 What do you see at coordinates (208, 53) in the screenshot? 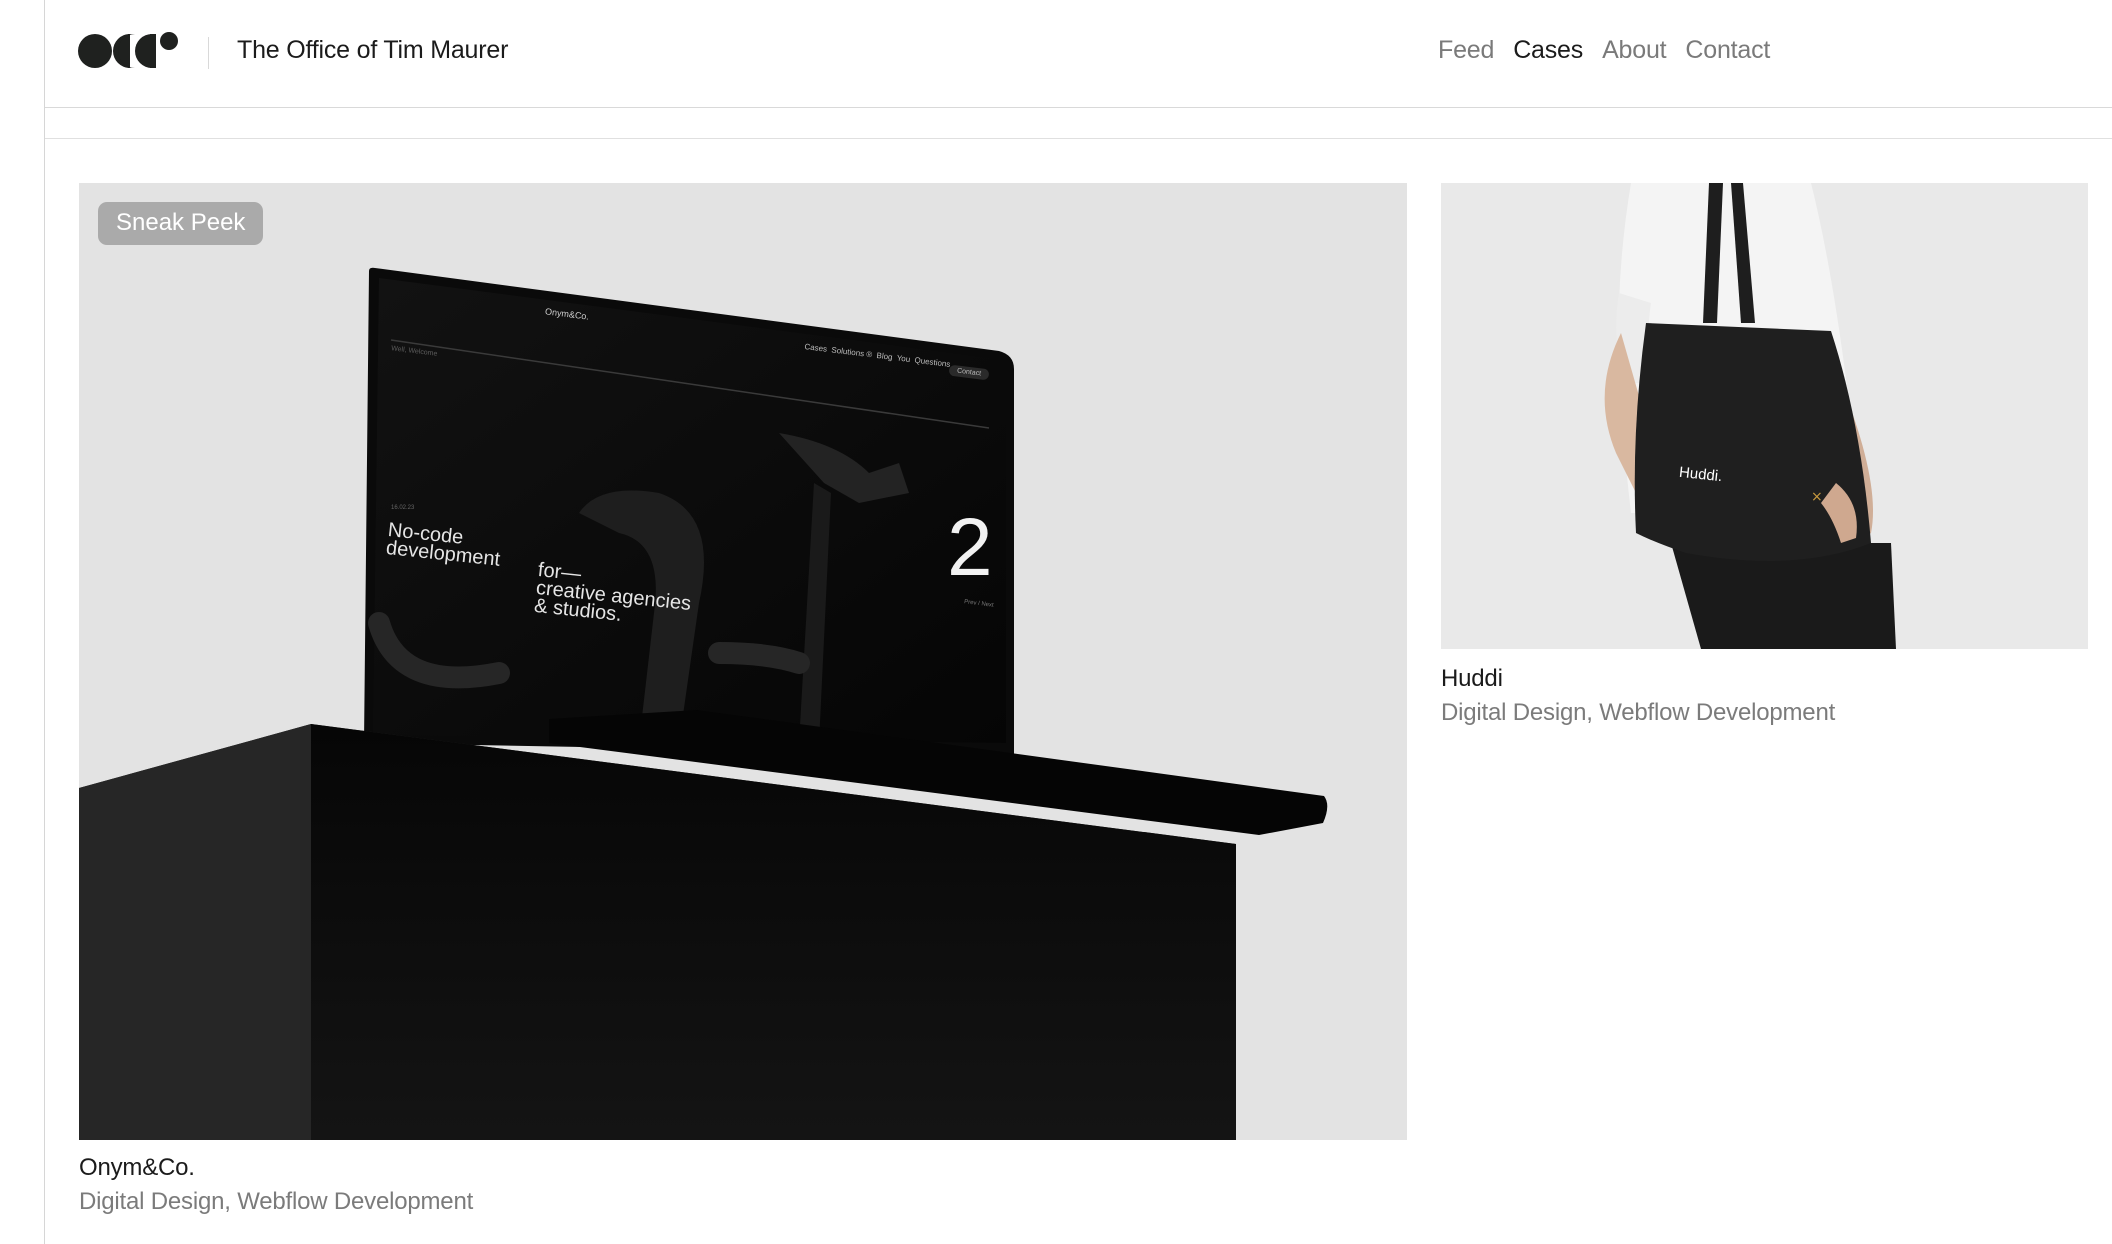
I see `logo-divider` at bounding box center [208, 53].